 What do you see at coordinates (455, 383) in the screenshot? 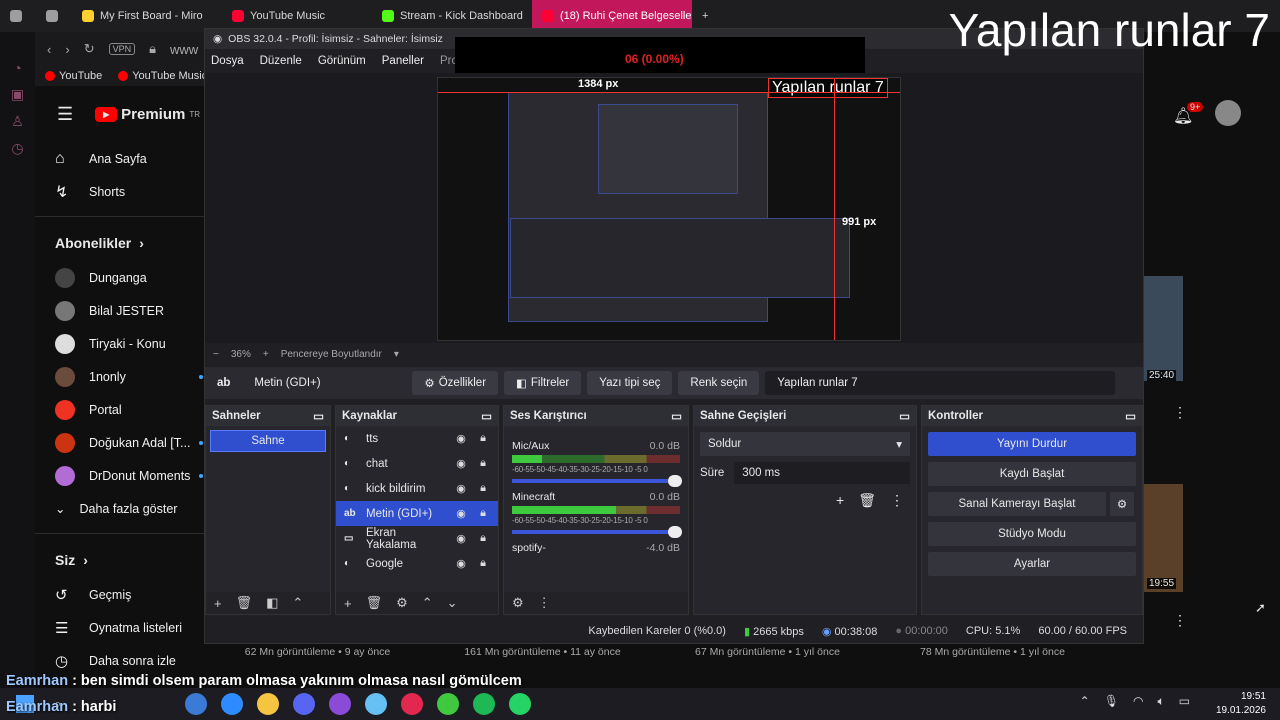
I see `properties-button: ⚙ Özellikler` at bounding box center [455, 383].